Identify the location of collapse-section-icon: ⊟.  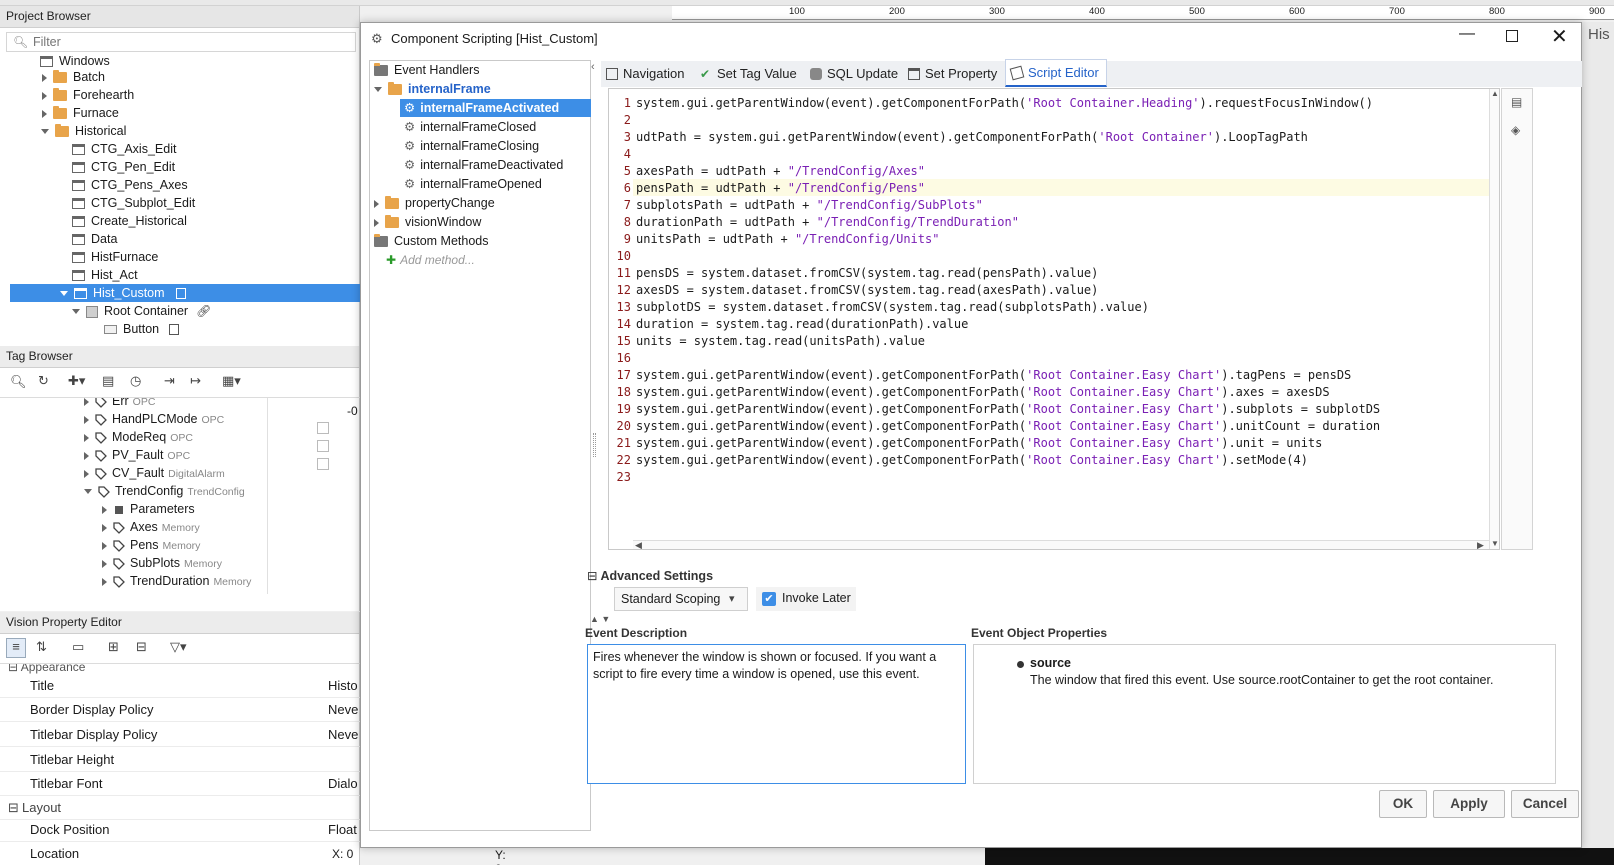
(592, 576).